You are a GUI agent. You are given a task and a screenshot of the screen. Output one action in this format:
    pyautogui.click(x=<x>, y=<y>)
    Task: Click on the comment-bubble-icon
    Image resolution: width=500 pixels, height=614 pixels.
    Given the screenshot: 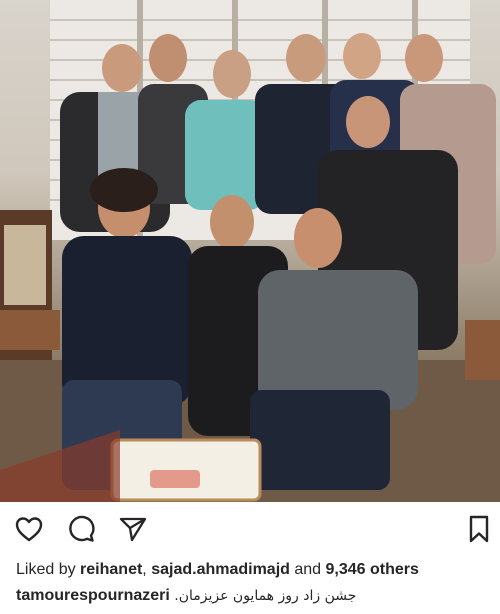 What is the action you would take?
    pyautogui.click(x=81, y=529)
    